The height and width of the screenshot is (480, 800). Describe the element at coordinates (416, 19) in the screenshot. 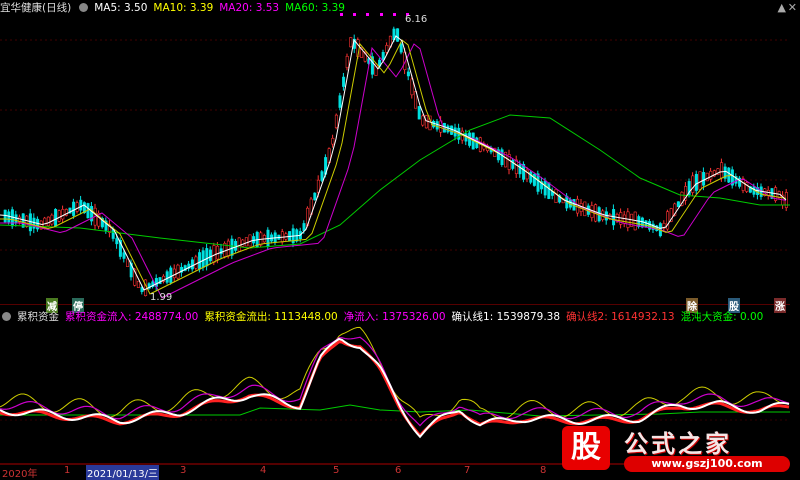

I see `high-price-label: 6.16` at that location.